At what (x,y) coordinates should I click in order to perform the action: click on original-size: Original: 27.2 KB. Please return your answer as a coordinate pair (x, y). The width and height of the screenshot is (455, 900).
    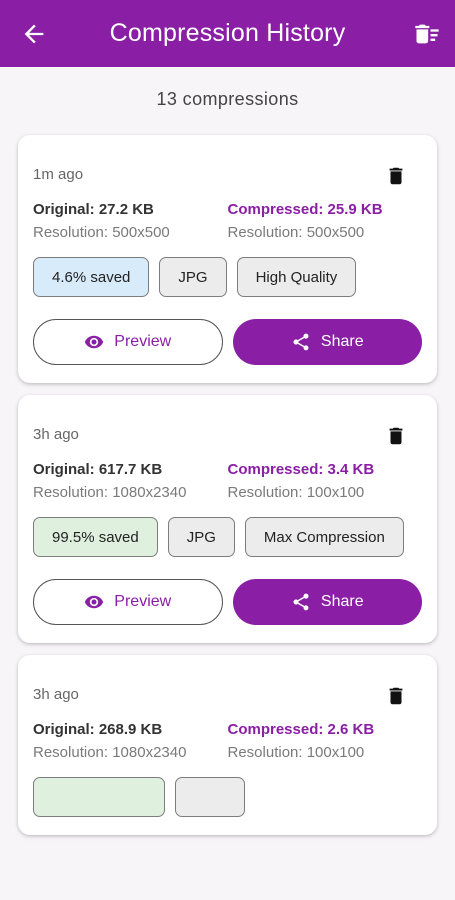
    Looking at the image, I should click on (93, 209).